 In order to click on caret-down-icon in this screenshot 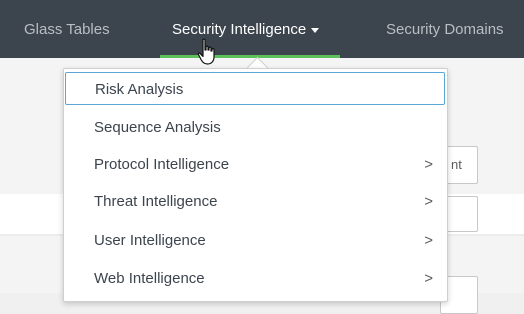, I will do `click(315, 30)`.